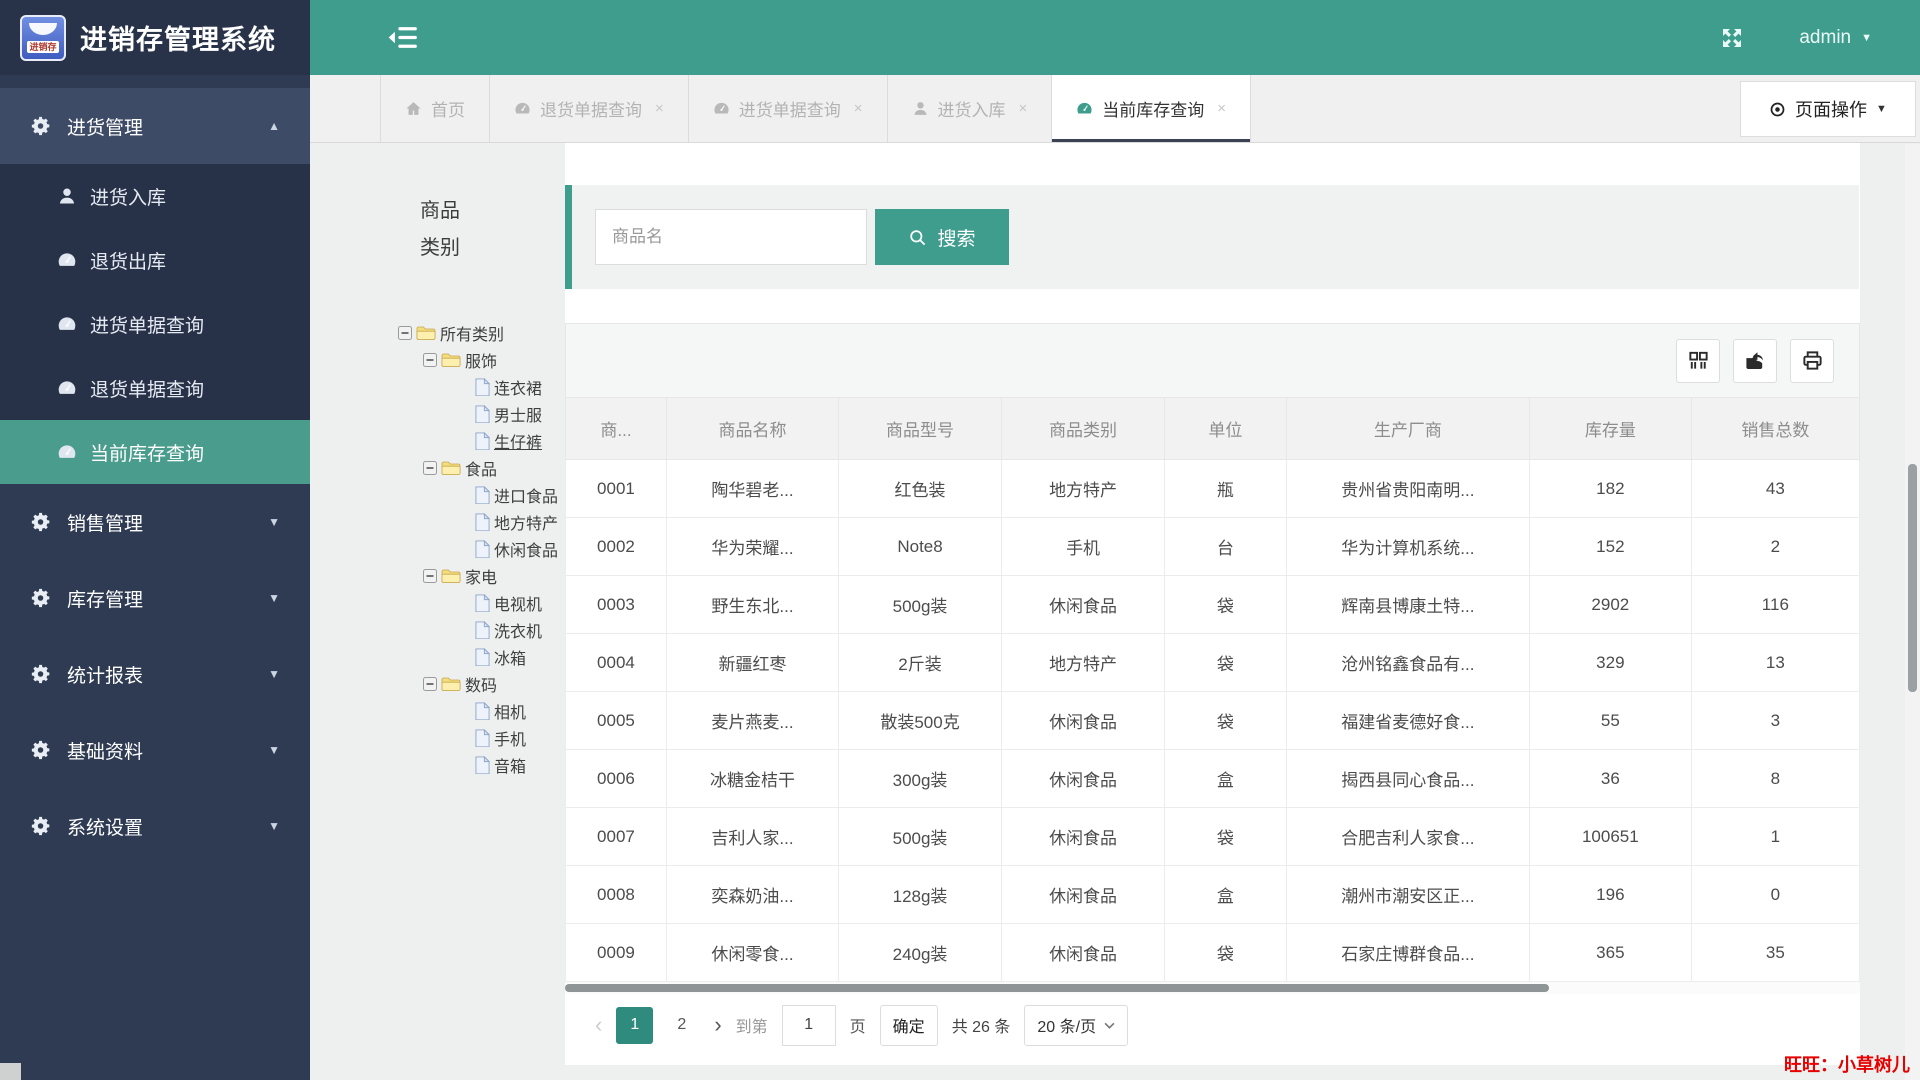  What do you see at coordinates (1812, 360) in the screenshot?
I see `print-button` at bounding box center [1812, 360].